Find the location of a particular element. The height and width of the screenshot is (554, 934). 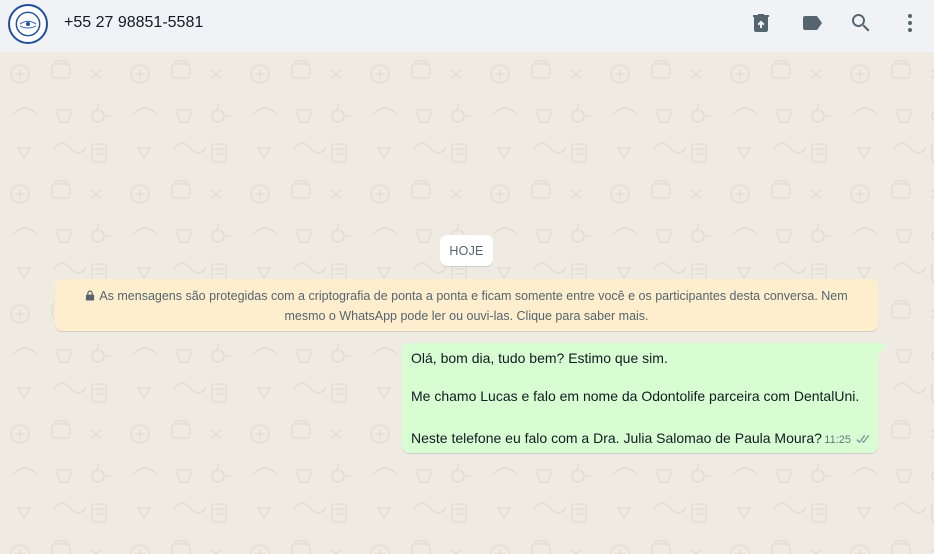

more-vertical-icon is located at coordinates (910, 23).